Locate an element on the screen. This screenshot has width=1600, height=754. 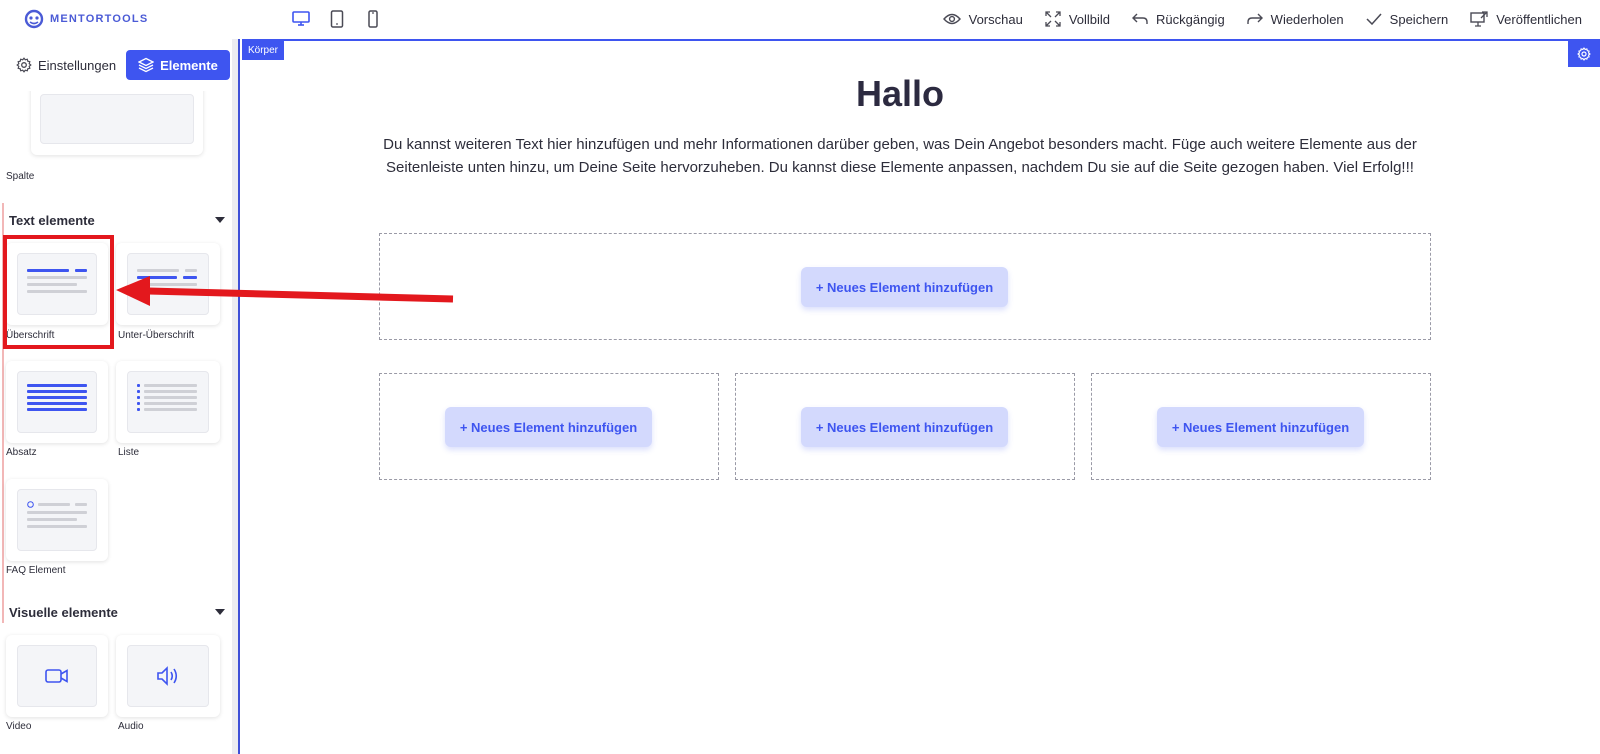
device-switcher is located at coordinates (337, 19).